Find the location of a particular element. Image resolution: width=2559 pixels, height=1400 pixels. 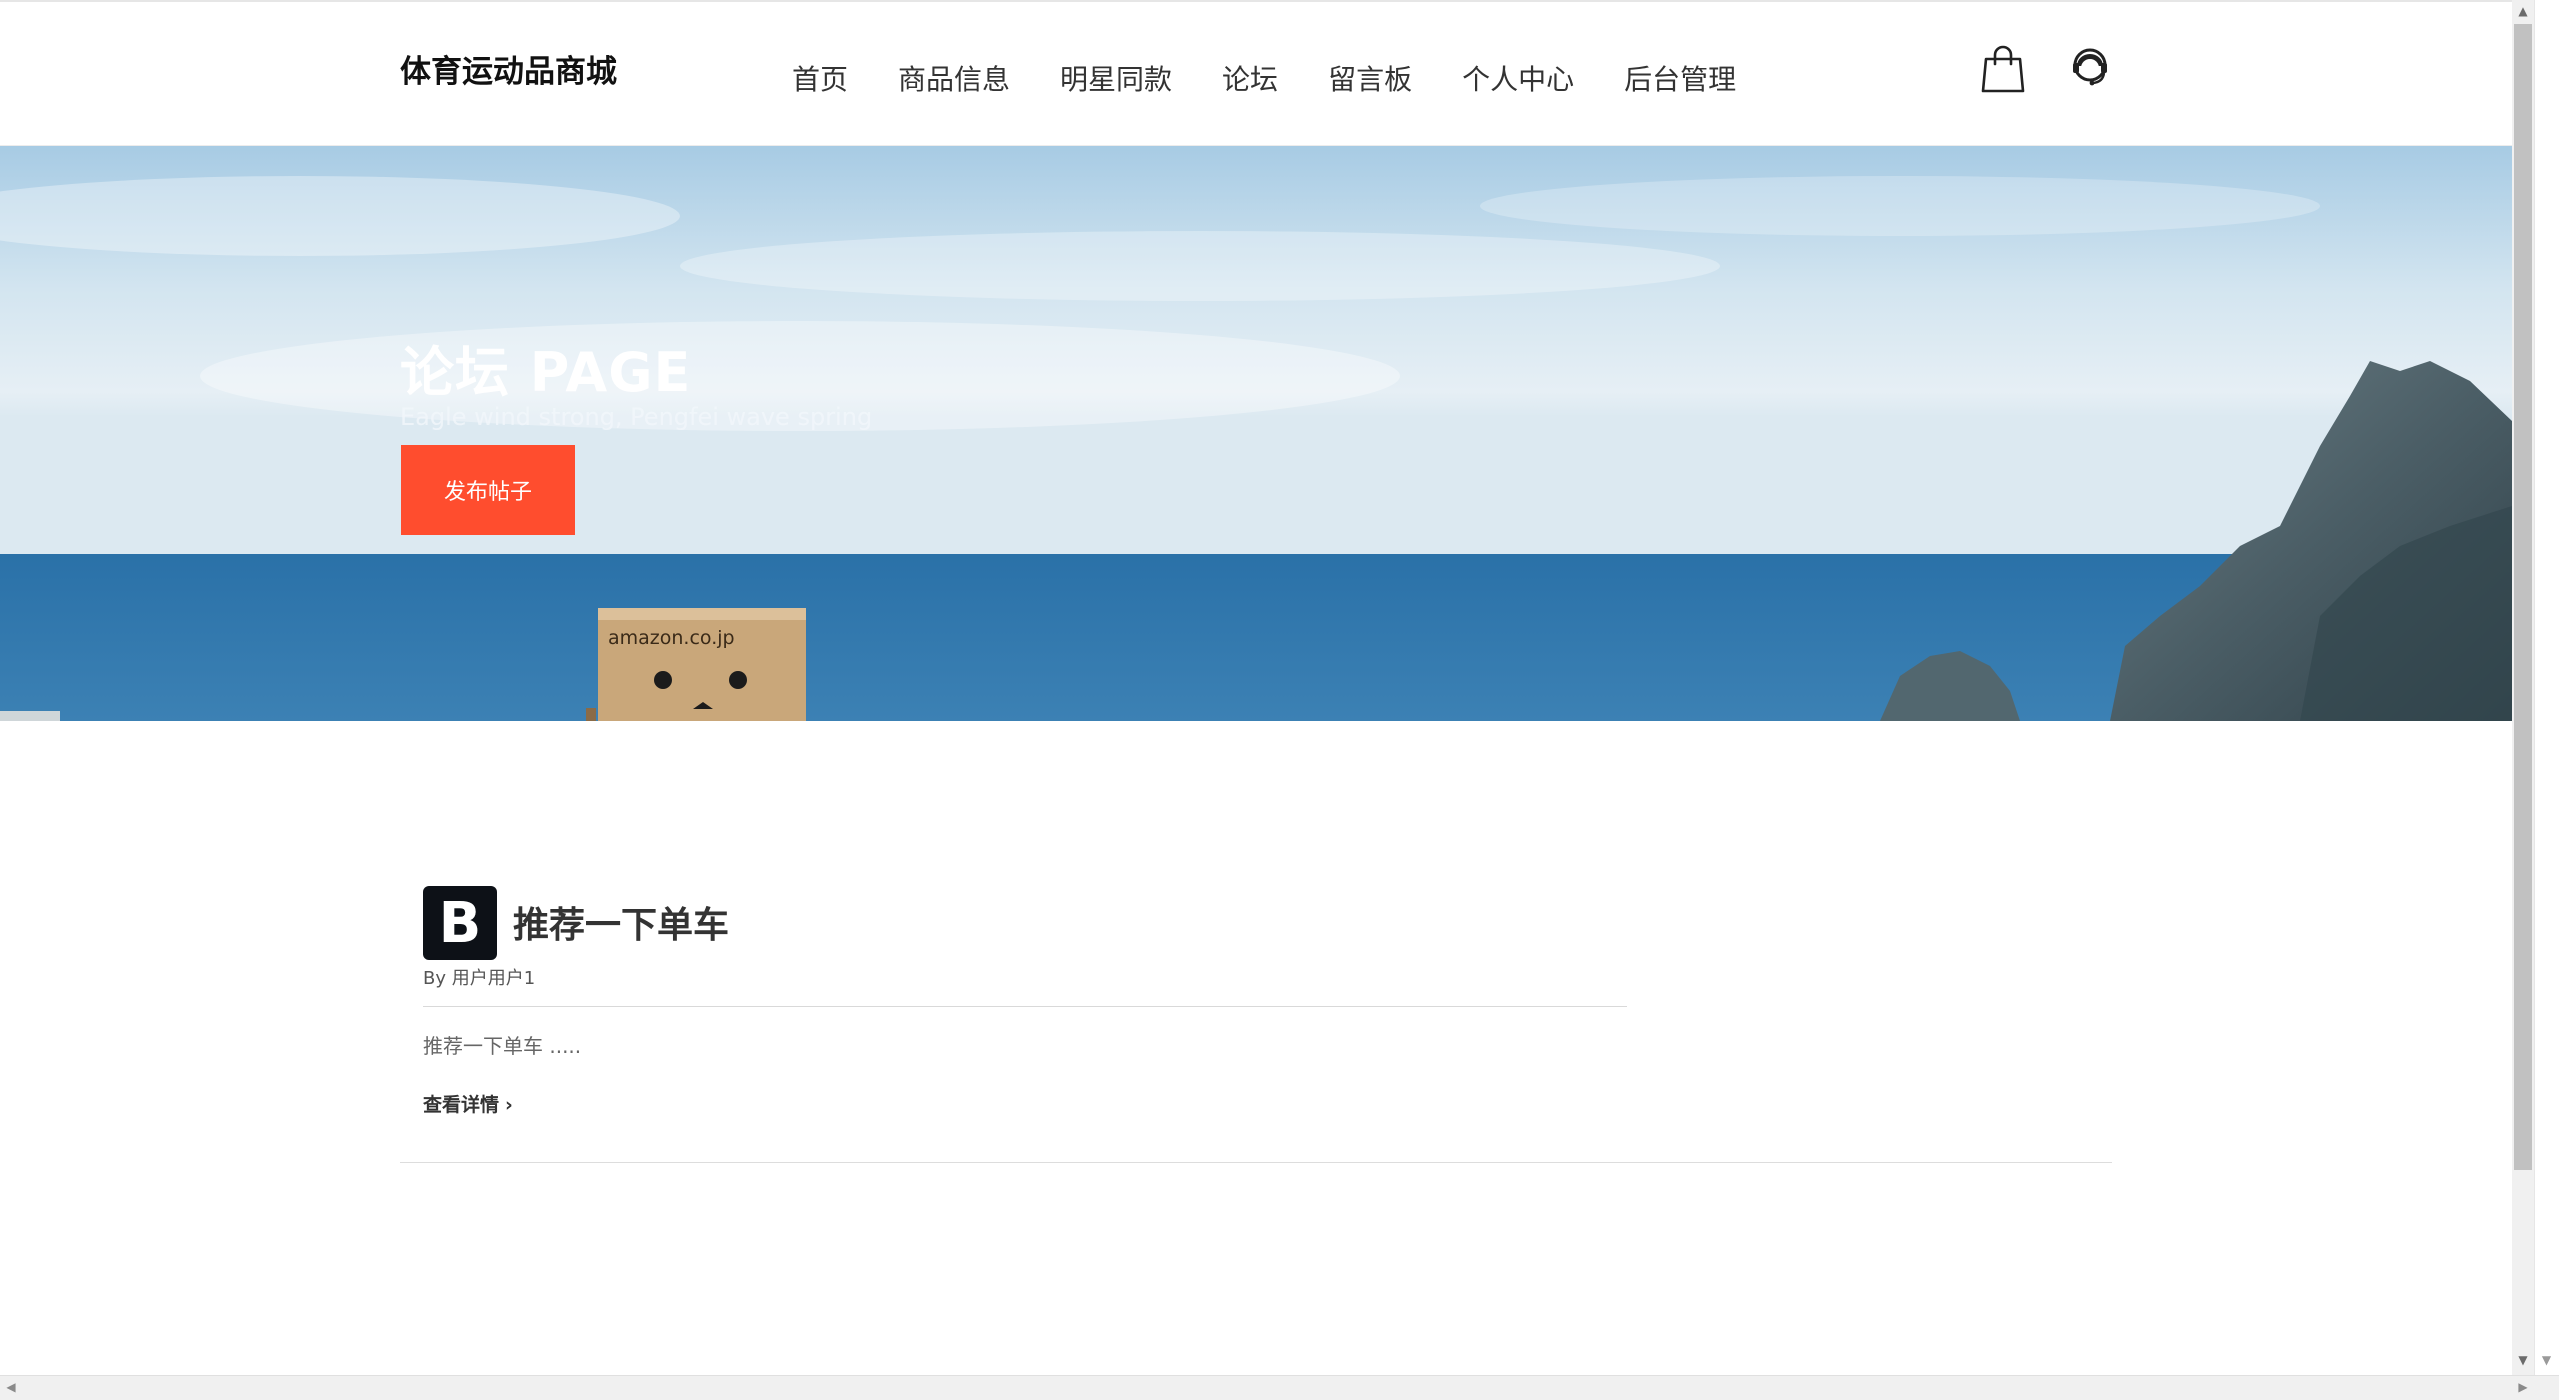

post-avatar: B is located at coordinates (460, 923).